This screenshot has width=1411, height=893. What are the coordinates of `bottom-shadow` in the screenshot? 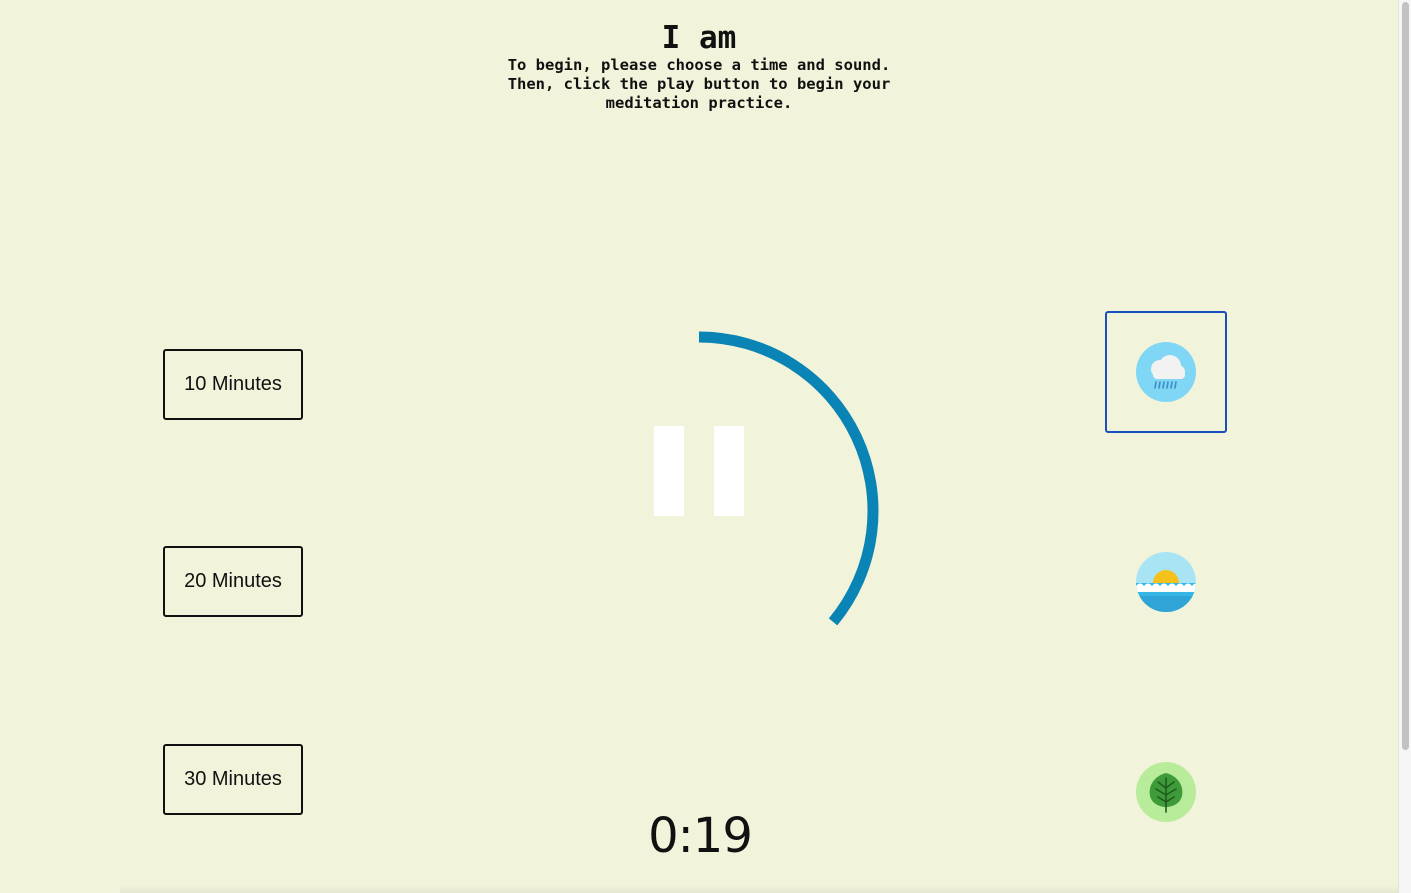 It's located at (759, 889).